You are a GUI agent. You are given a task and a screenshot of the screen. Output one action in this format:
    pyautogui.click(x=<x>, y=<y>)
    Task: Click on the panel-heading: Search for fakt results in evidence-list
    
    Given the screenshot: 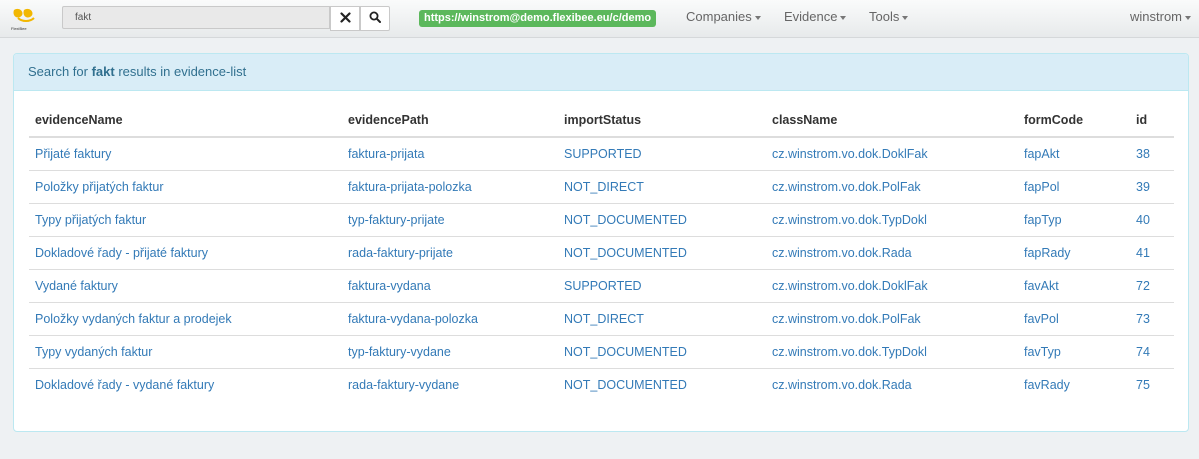 What is the action you would take?
    pyautogui.click(x=601, y=72)
    